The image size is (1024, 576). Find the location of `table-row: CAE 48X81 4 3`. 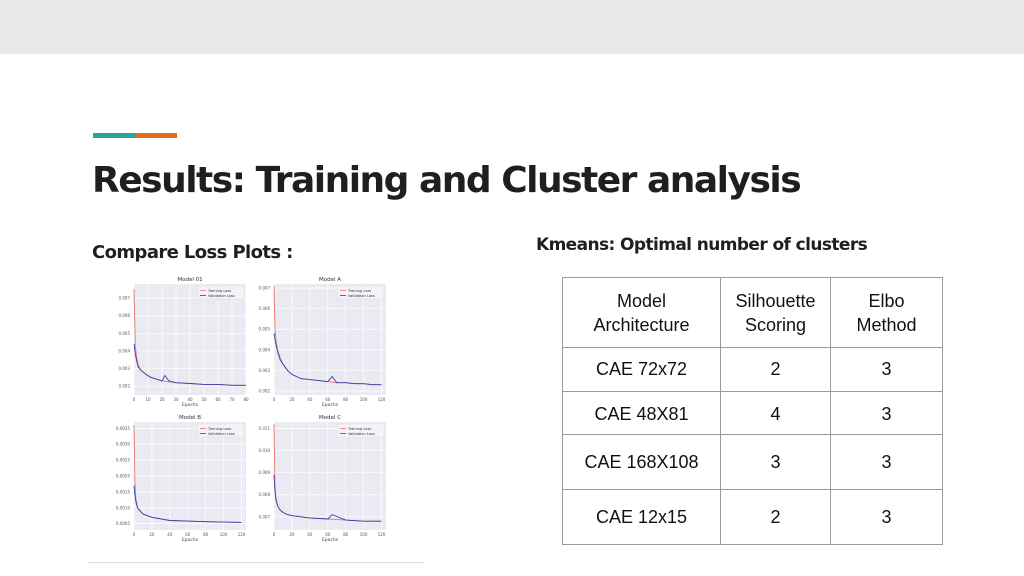

table-row: CAE 48X81 4 3 is located at coordinates (752, 413).